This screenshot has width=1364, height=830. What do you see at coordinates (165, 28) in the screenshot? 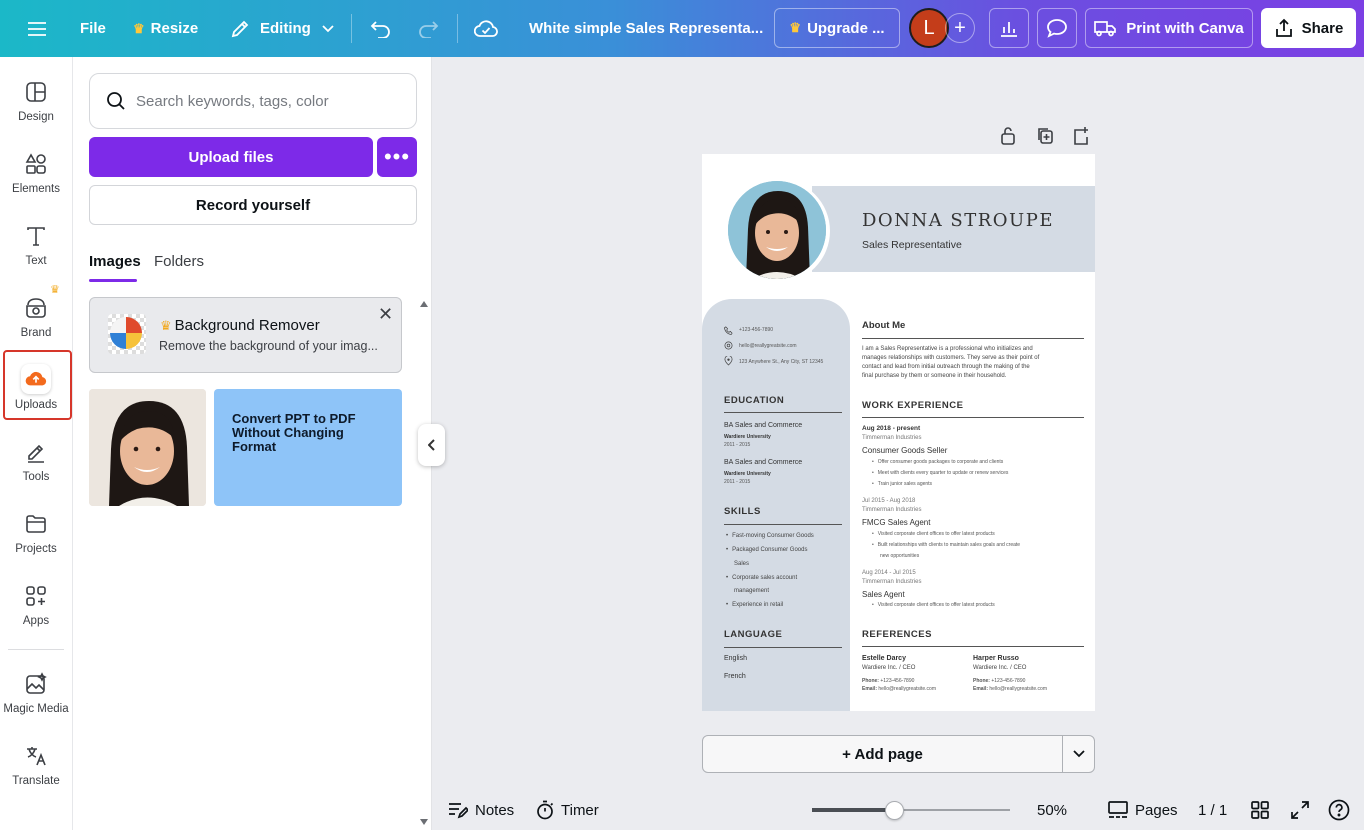
I see `resize-button: ♛ Resize` at bounding box center [165, 28].